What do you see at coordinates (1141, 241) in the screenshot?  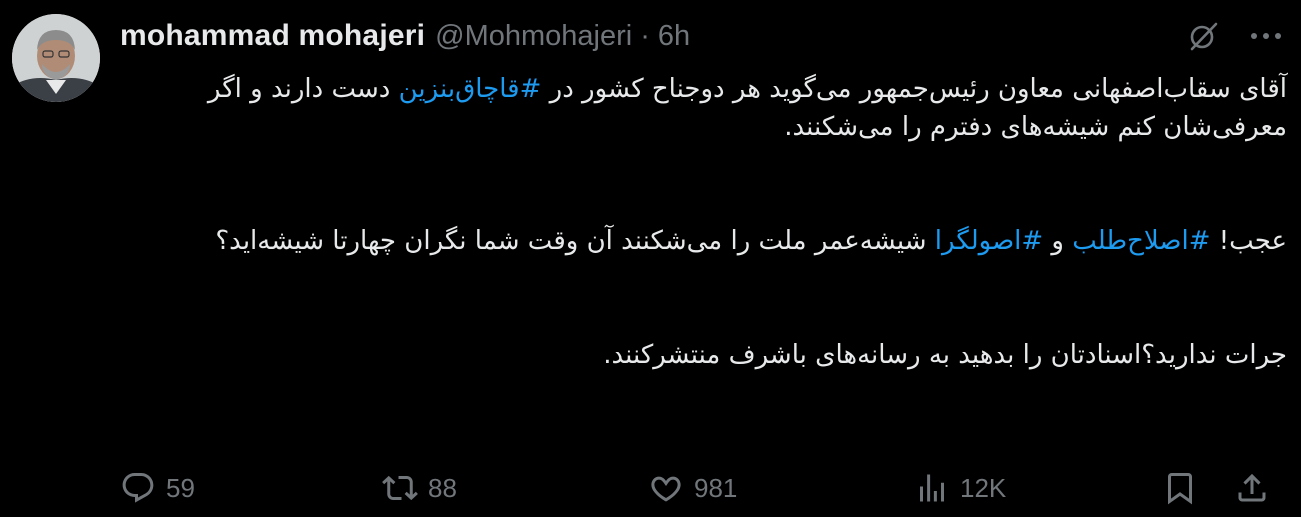 I see `hashtag-link: #اصلاح‌طلب` at bounding box center [1141, 241].